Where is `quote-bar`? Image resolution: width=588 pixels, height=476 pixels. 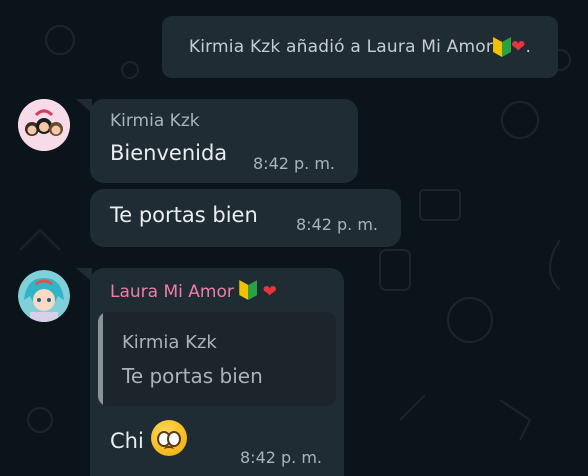
quote-bar is located at coordinates (100, 359).